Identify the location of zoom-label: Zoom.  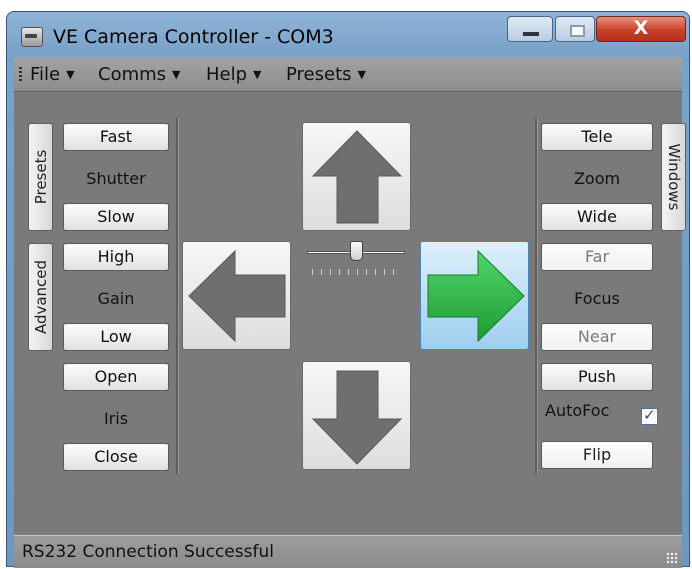
(597, 178).